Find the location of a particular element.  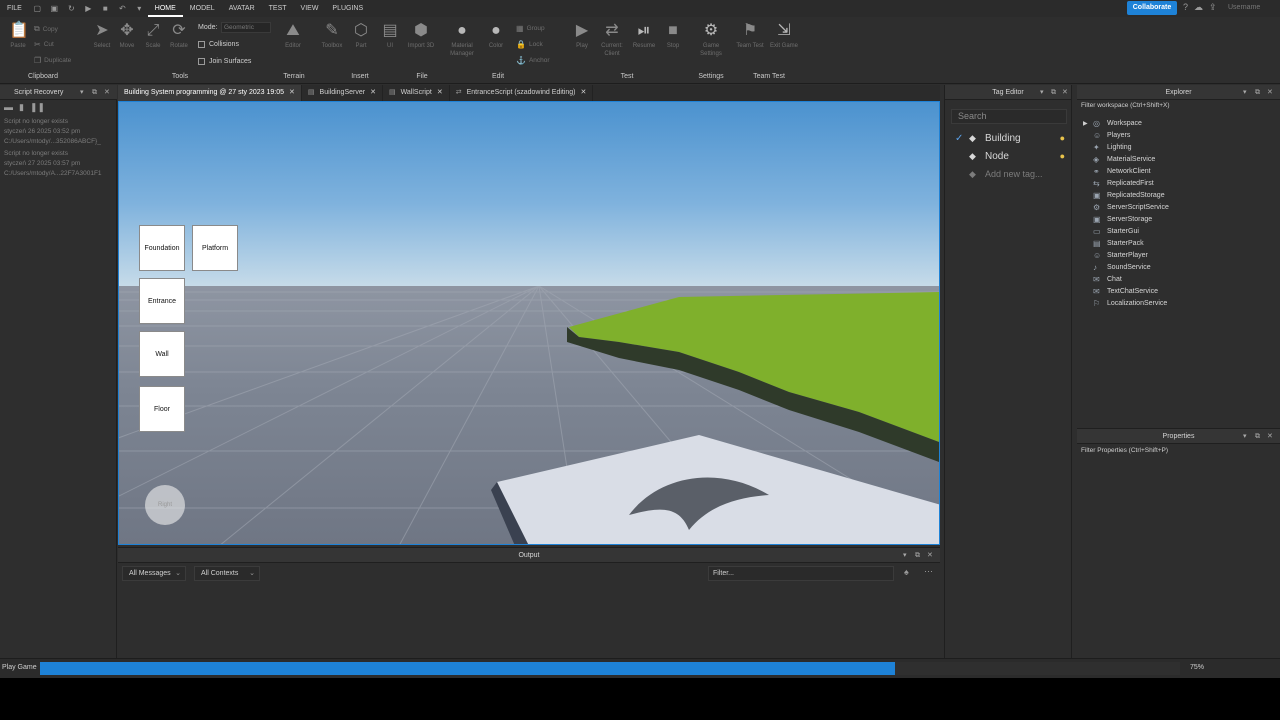

pause-icon: ❚❚ is located at coordinates (37, 107).